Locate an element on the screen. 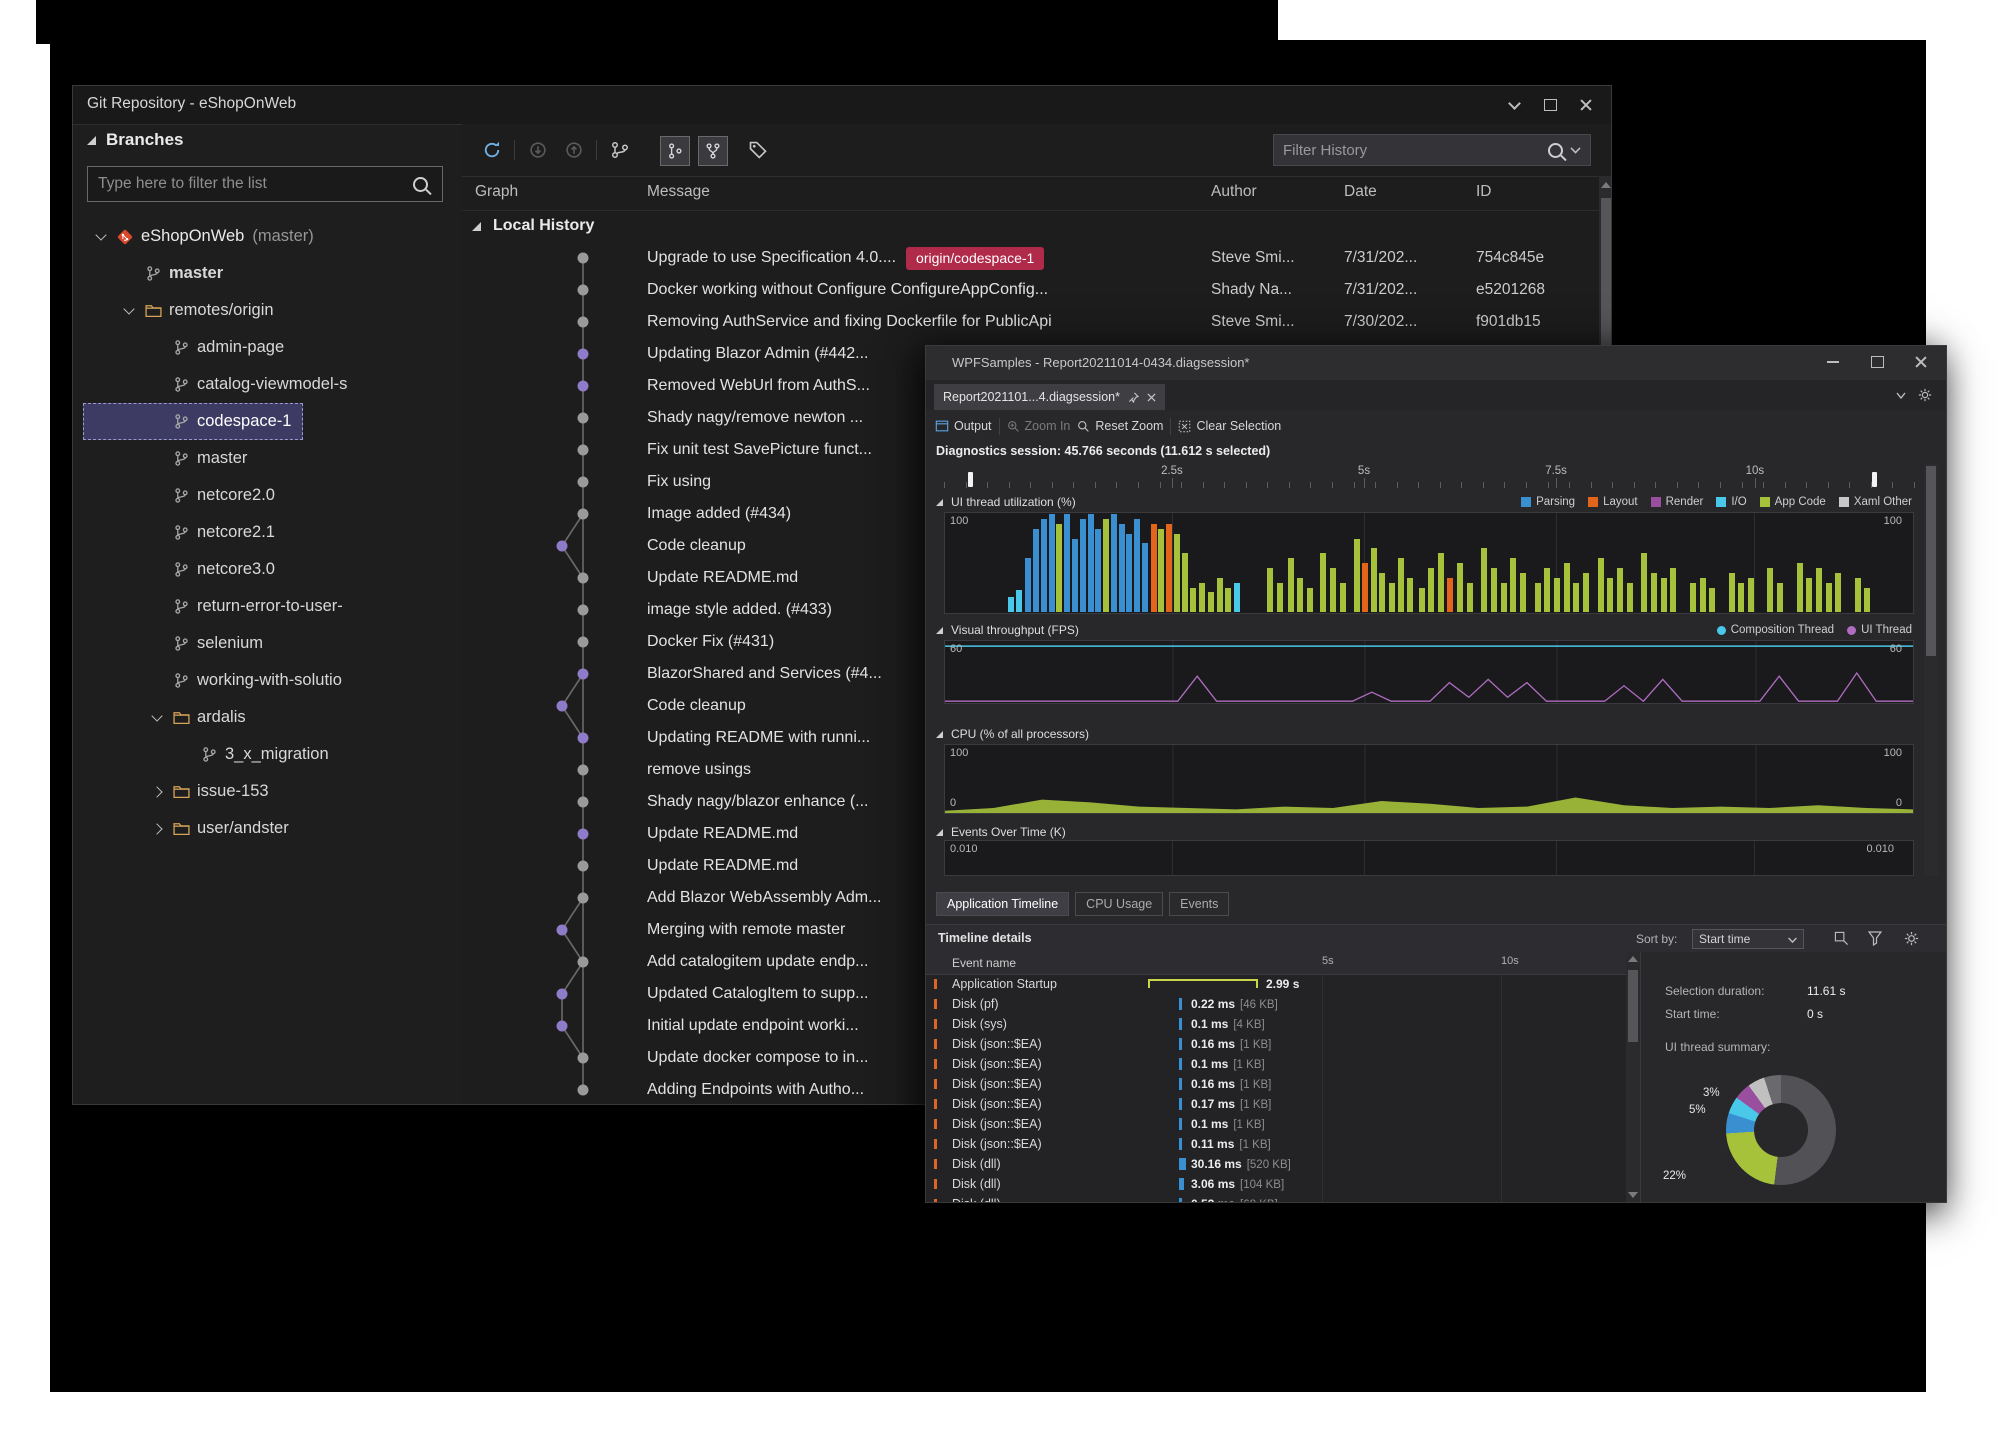 The image size is (2003, 1429). zoom-to-selection-icon is located at coordinates (1841, 938).